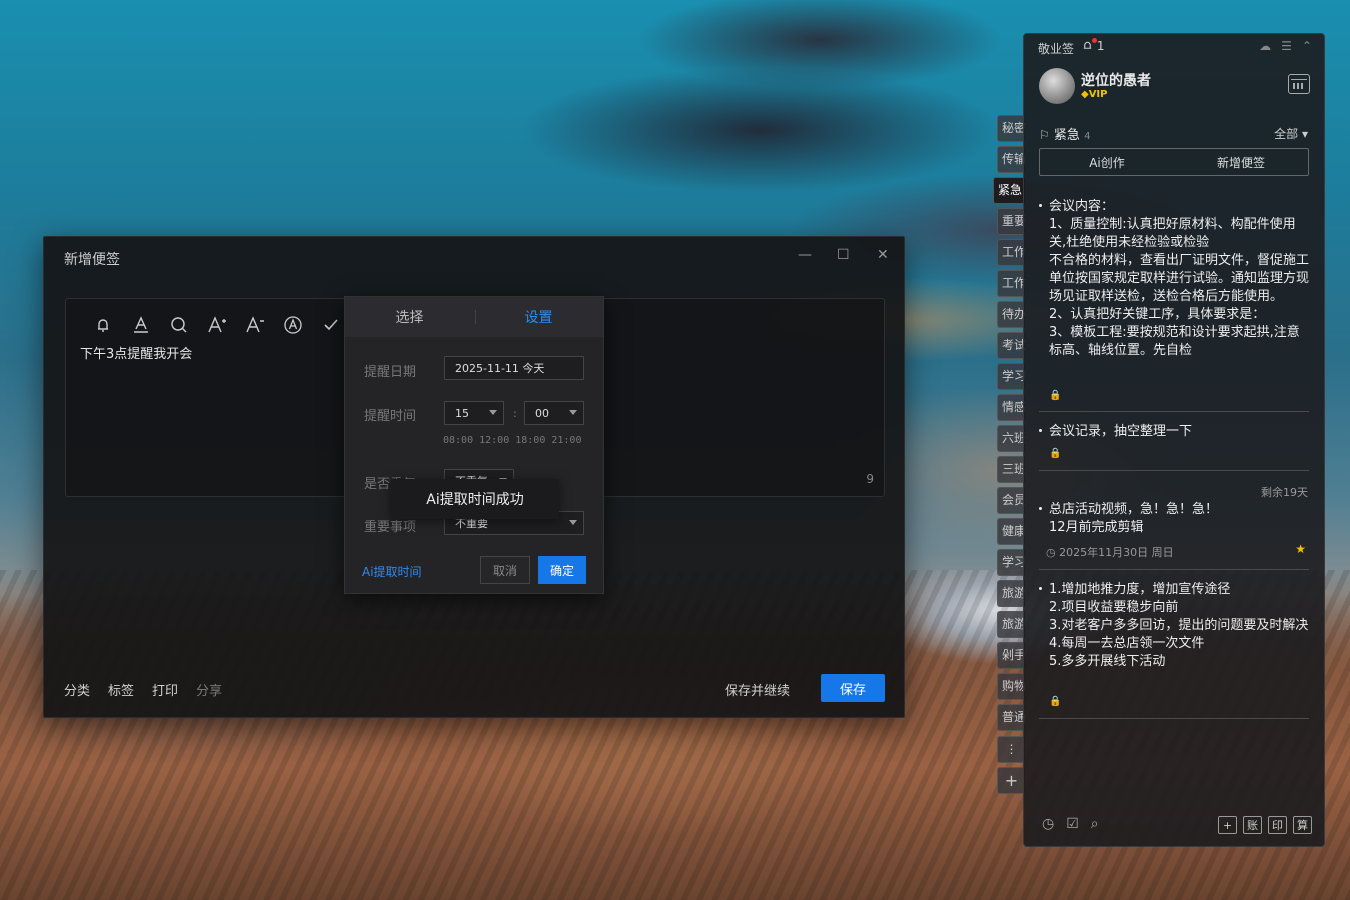 The image size is (1350, 900). I want to click on dialog-footer-links: 分类 标签 打印 分享, so click(143, 689).